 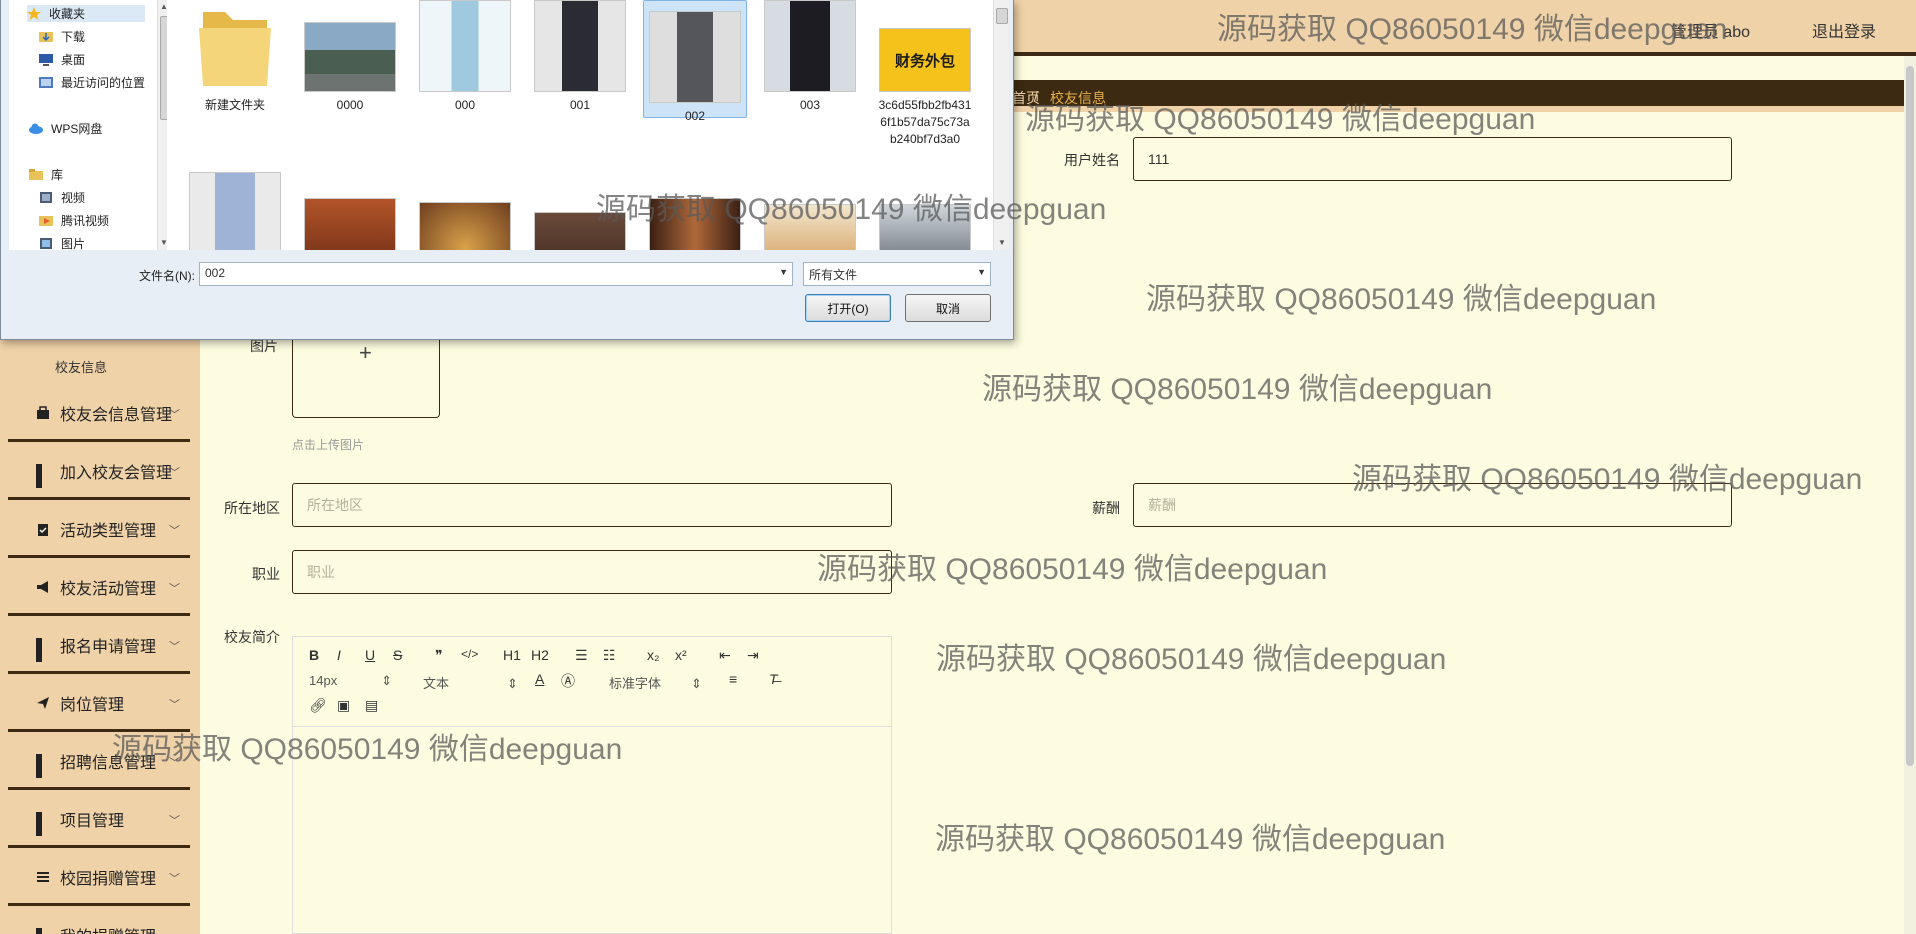 I want to click on salary-input: 薪酬, so click(x=1432, y=505).